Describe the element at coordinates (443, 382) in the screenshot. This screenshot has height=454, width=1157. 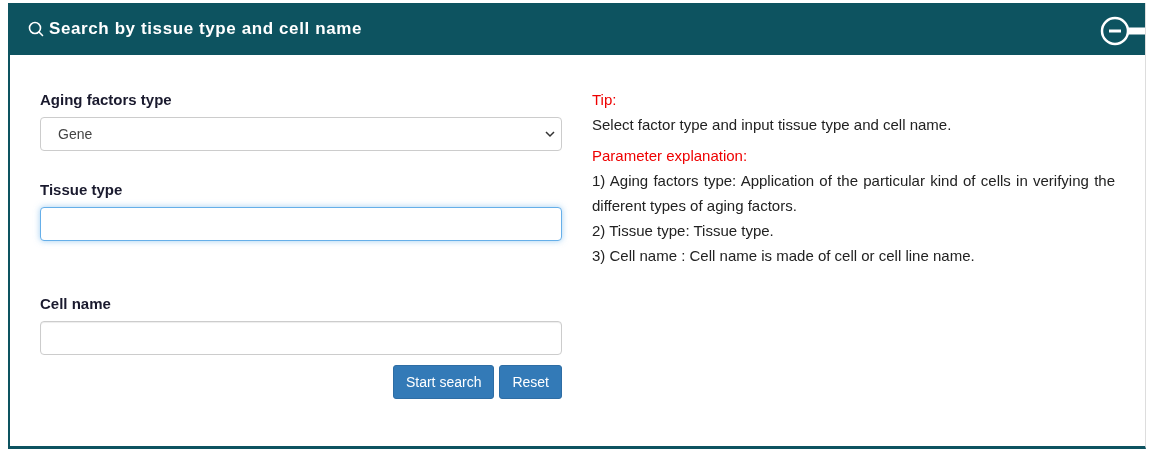
I see `search-button: Start search` at that location.